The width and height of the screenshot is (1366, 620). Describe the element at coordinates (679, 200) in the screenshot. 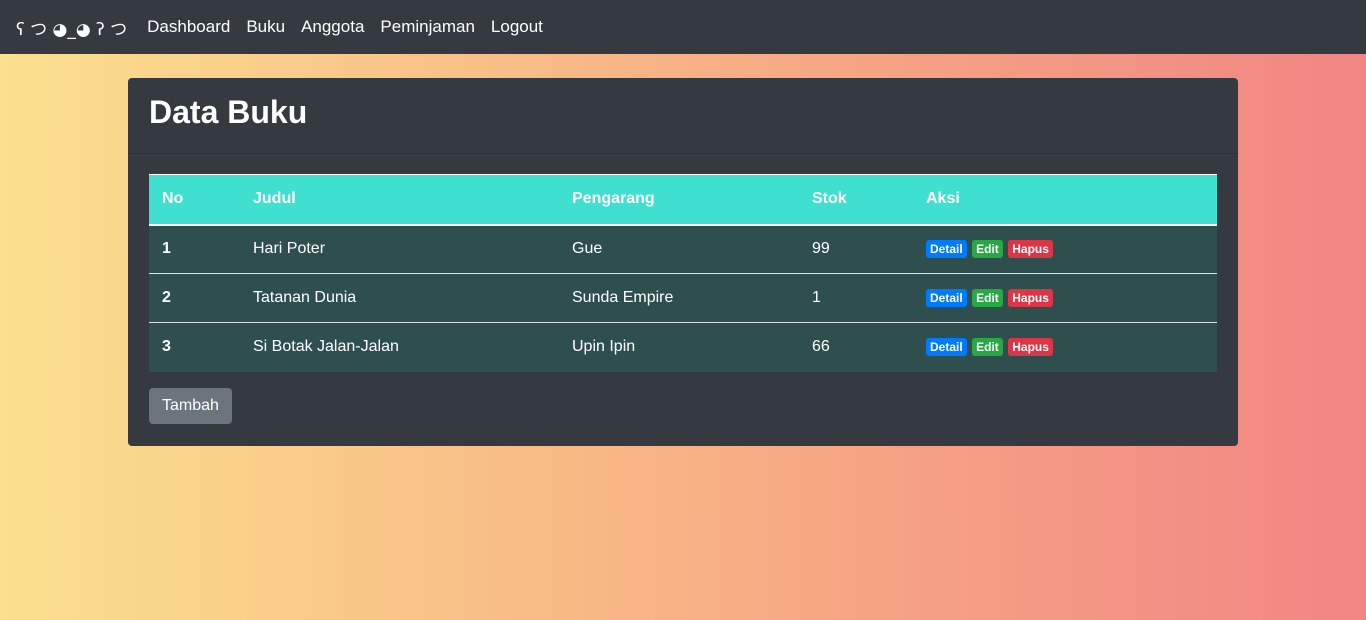

I see `column-header-pengarang: Pengarang` at that location.